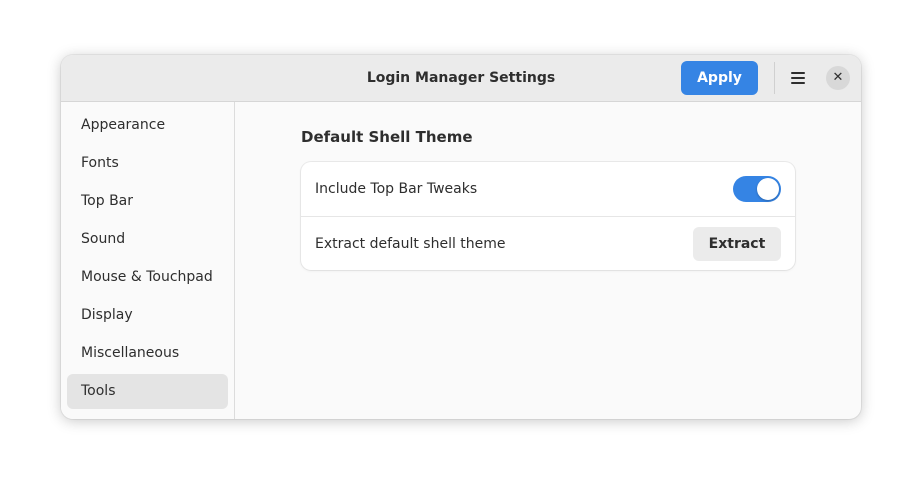 This screenshot has width=922, height=486. I want to click on header-bar: Login Manager Settings Apply ✕, so click(461, 78).